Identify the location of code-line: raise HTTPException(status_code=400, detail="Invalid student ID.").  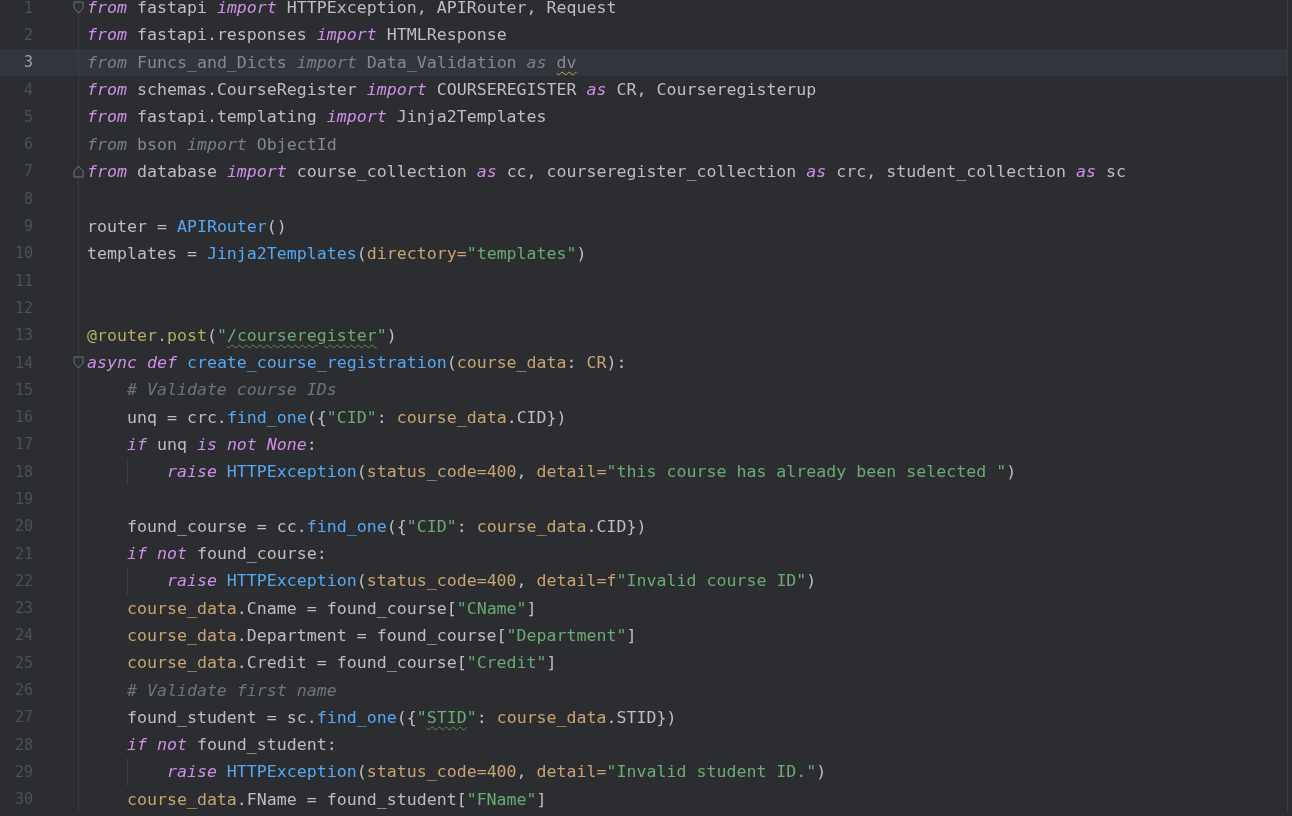
(496, 772).